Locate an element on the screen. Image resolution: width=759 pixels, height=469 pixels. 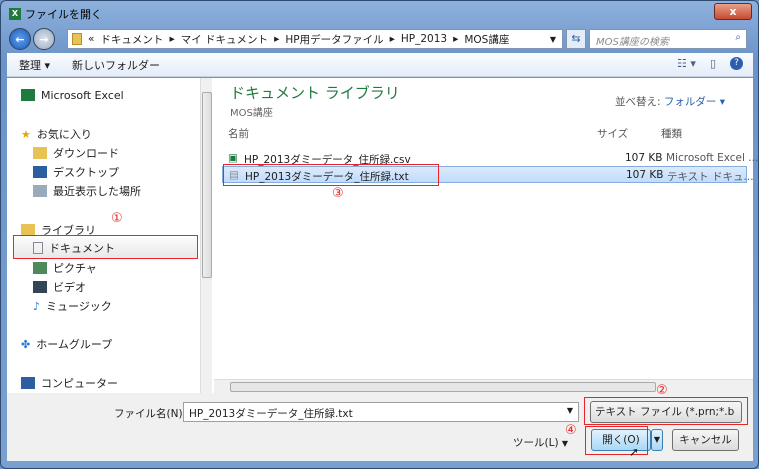
breadcrumb-item: ドキュメント is located at coordinates (131, 39).